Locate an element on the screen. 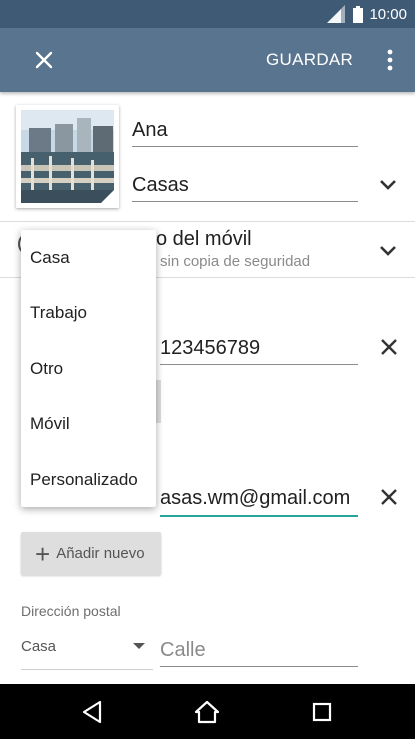  menu-item-casa: Casa is located at coordinates (88, 257).